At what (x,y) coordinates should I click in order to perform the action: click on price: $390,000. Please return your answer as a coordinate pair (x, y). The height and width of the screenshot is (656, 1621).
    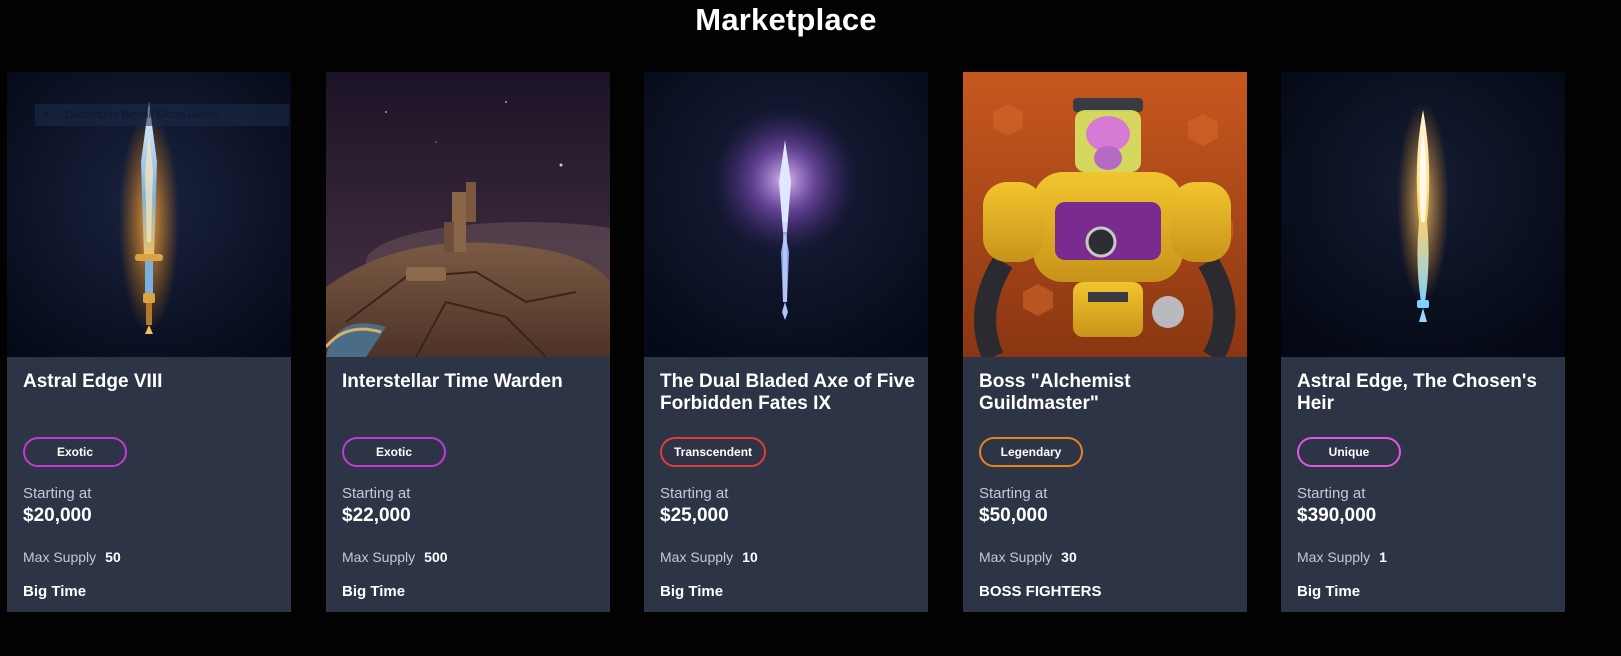
    Looking at the image, I should click on (1337, 515).